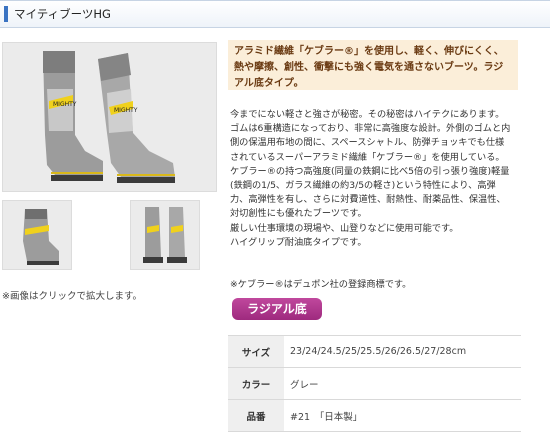  Describe the element at coordinates (298, 242) in the screenshot. I see `description-line: ハイグリップ耐油底タイプです。` at that location.